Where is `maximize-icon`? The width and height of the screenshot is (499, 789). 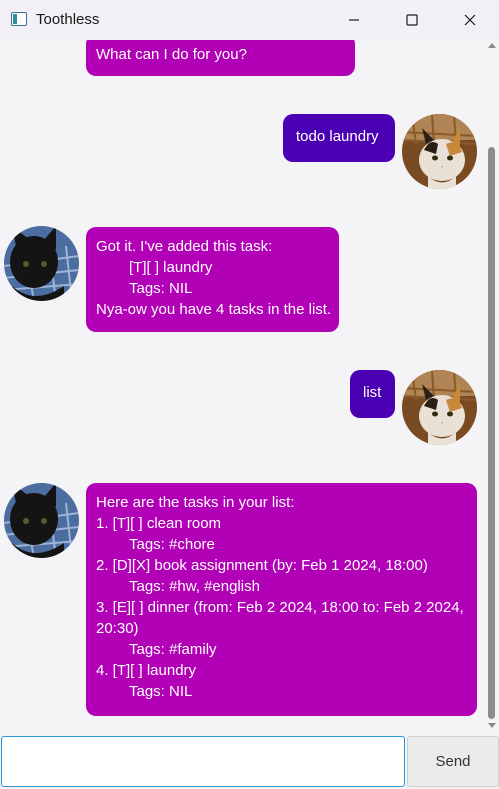 maximize-icon is located at coordinates (412, 20).